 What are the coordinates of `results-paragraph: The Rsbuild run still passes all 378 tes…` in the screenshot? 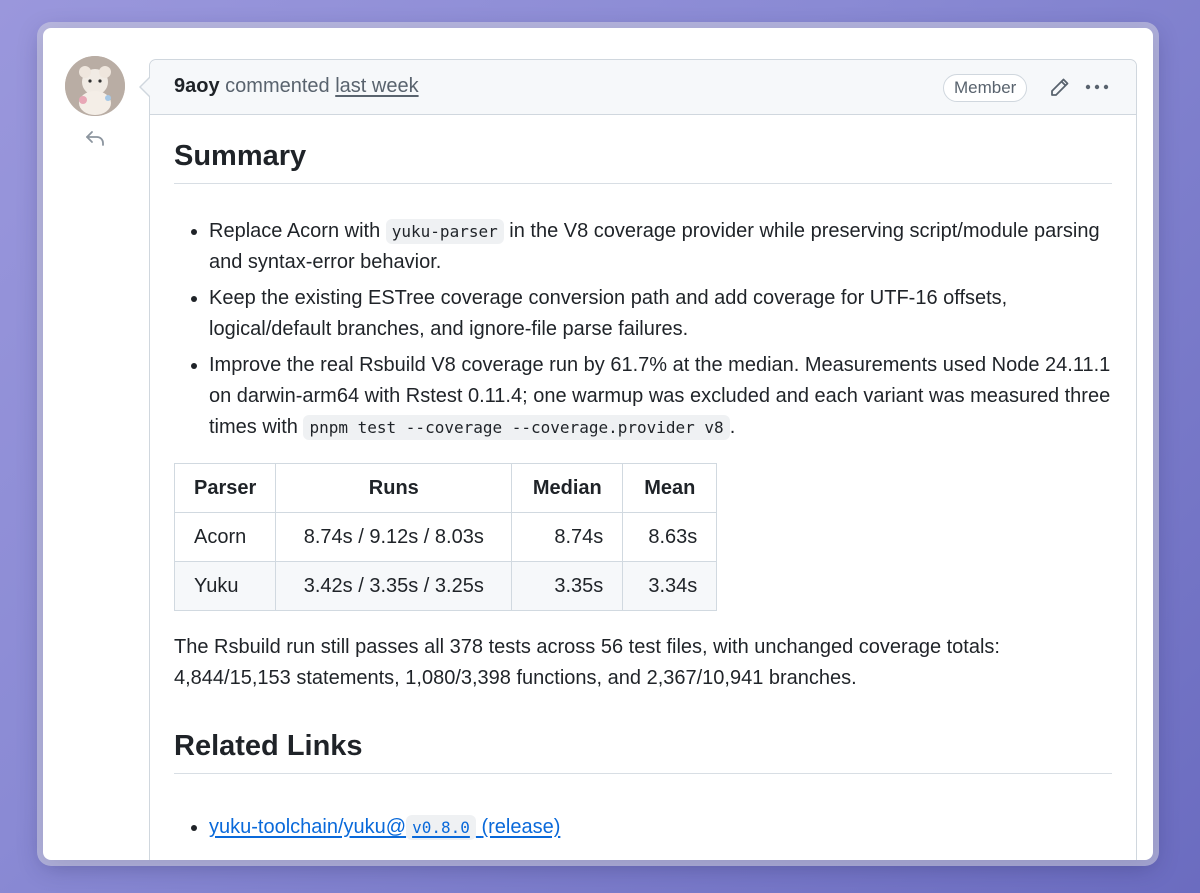 It's located at (587, 662).